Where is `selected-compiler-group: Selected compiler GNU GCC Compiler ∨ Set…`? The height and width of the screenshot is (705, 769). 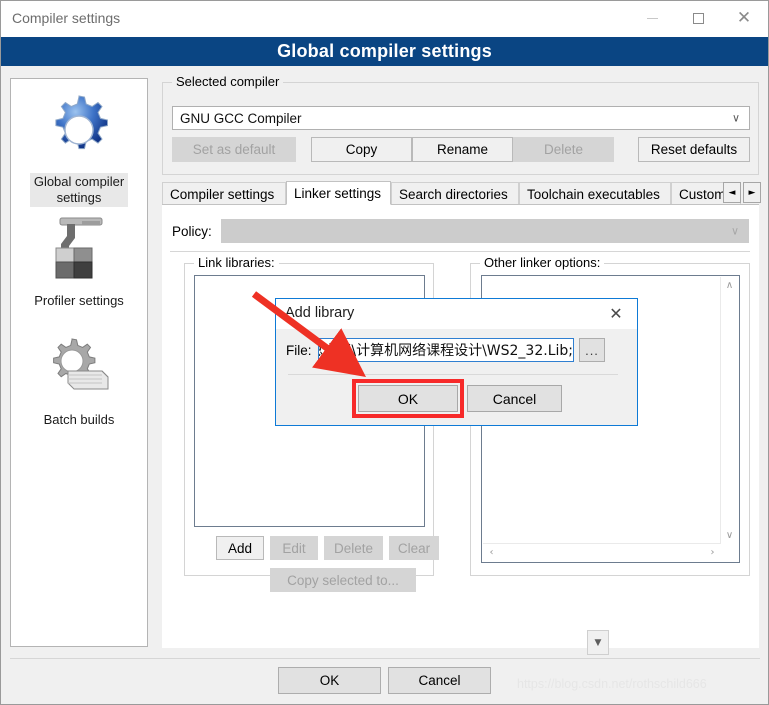
selected-compiler-group: Selected compiler GNU GCC Compiler ∨ Set… is located at coordinates (460, 124).